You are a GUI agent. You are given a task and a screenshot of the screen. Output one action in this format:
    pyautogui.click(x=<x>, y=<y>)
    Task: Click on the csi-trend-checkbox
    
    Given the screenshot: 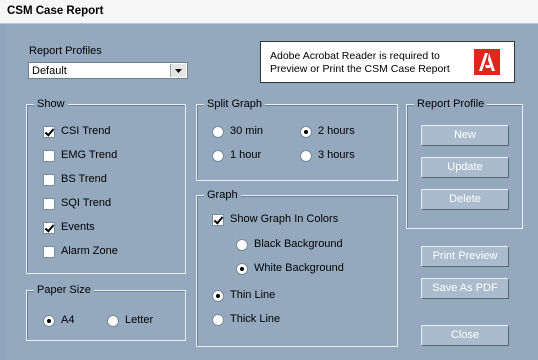 What is the action you would take?
    pyautogui.click(x=49, y=132)
    